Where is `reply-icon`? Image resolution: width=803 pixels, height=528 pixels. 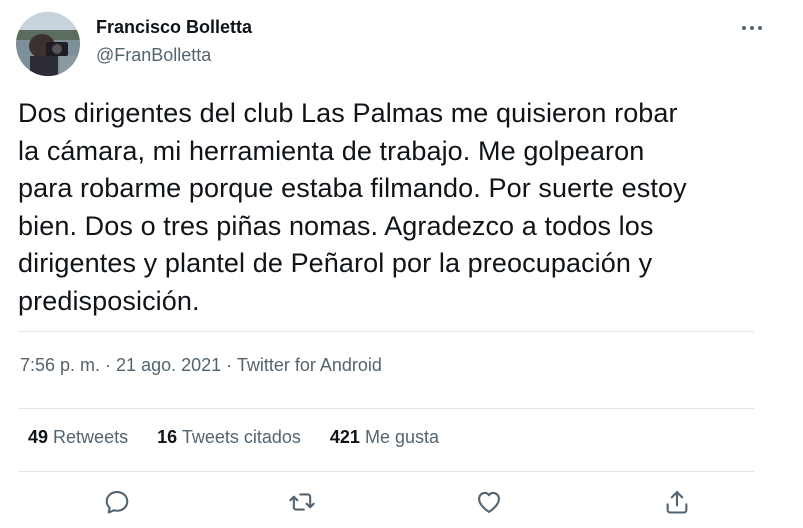
reply-icon is located at coordinates (117, 502).